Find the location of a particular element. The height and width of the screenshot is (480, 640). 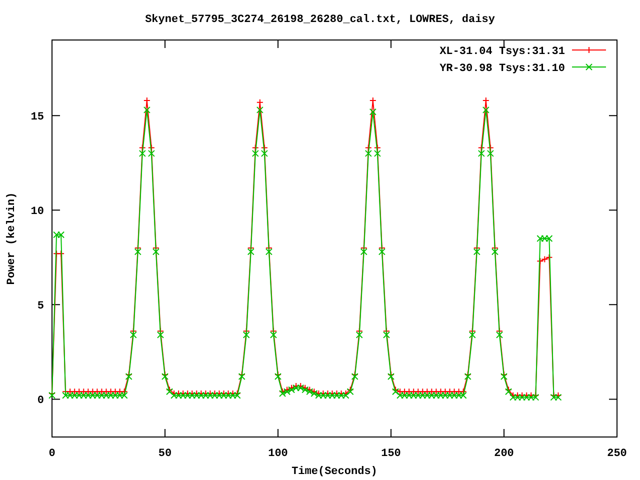

x-tick-label: 250 is located at coordinates (617, 454).